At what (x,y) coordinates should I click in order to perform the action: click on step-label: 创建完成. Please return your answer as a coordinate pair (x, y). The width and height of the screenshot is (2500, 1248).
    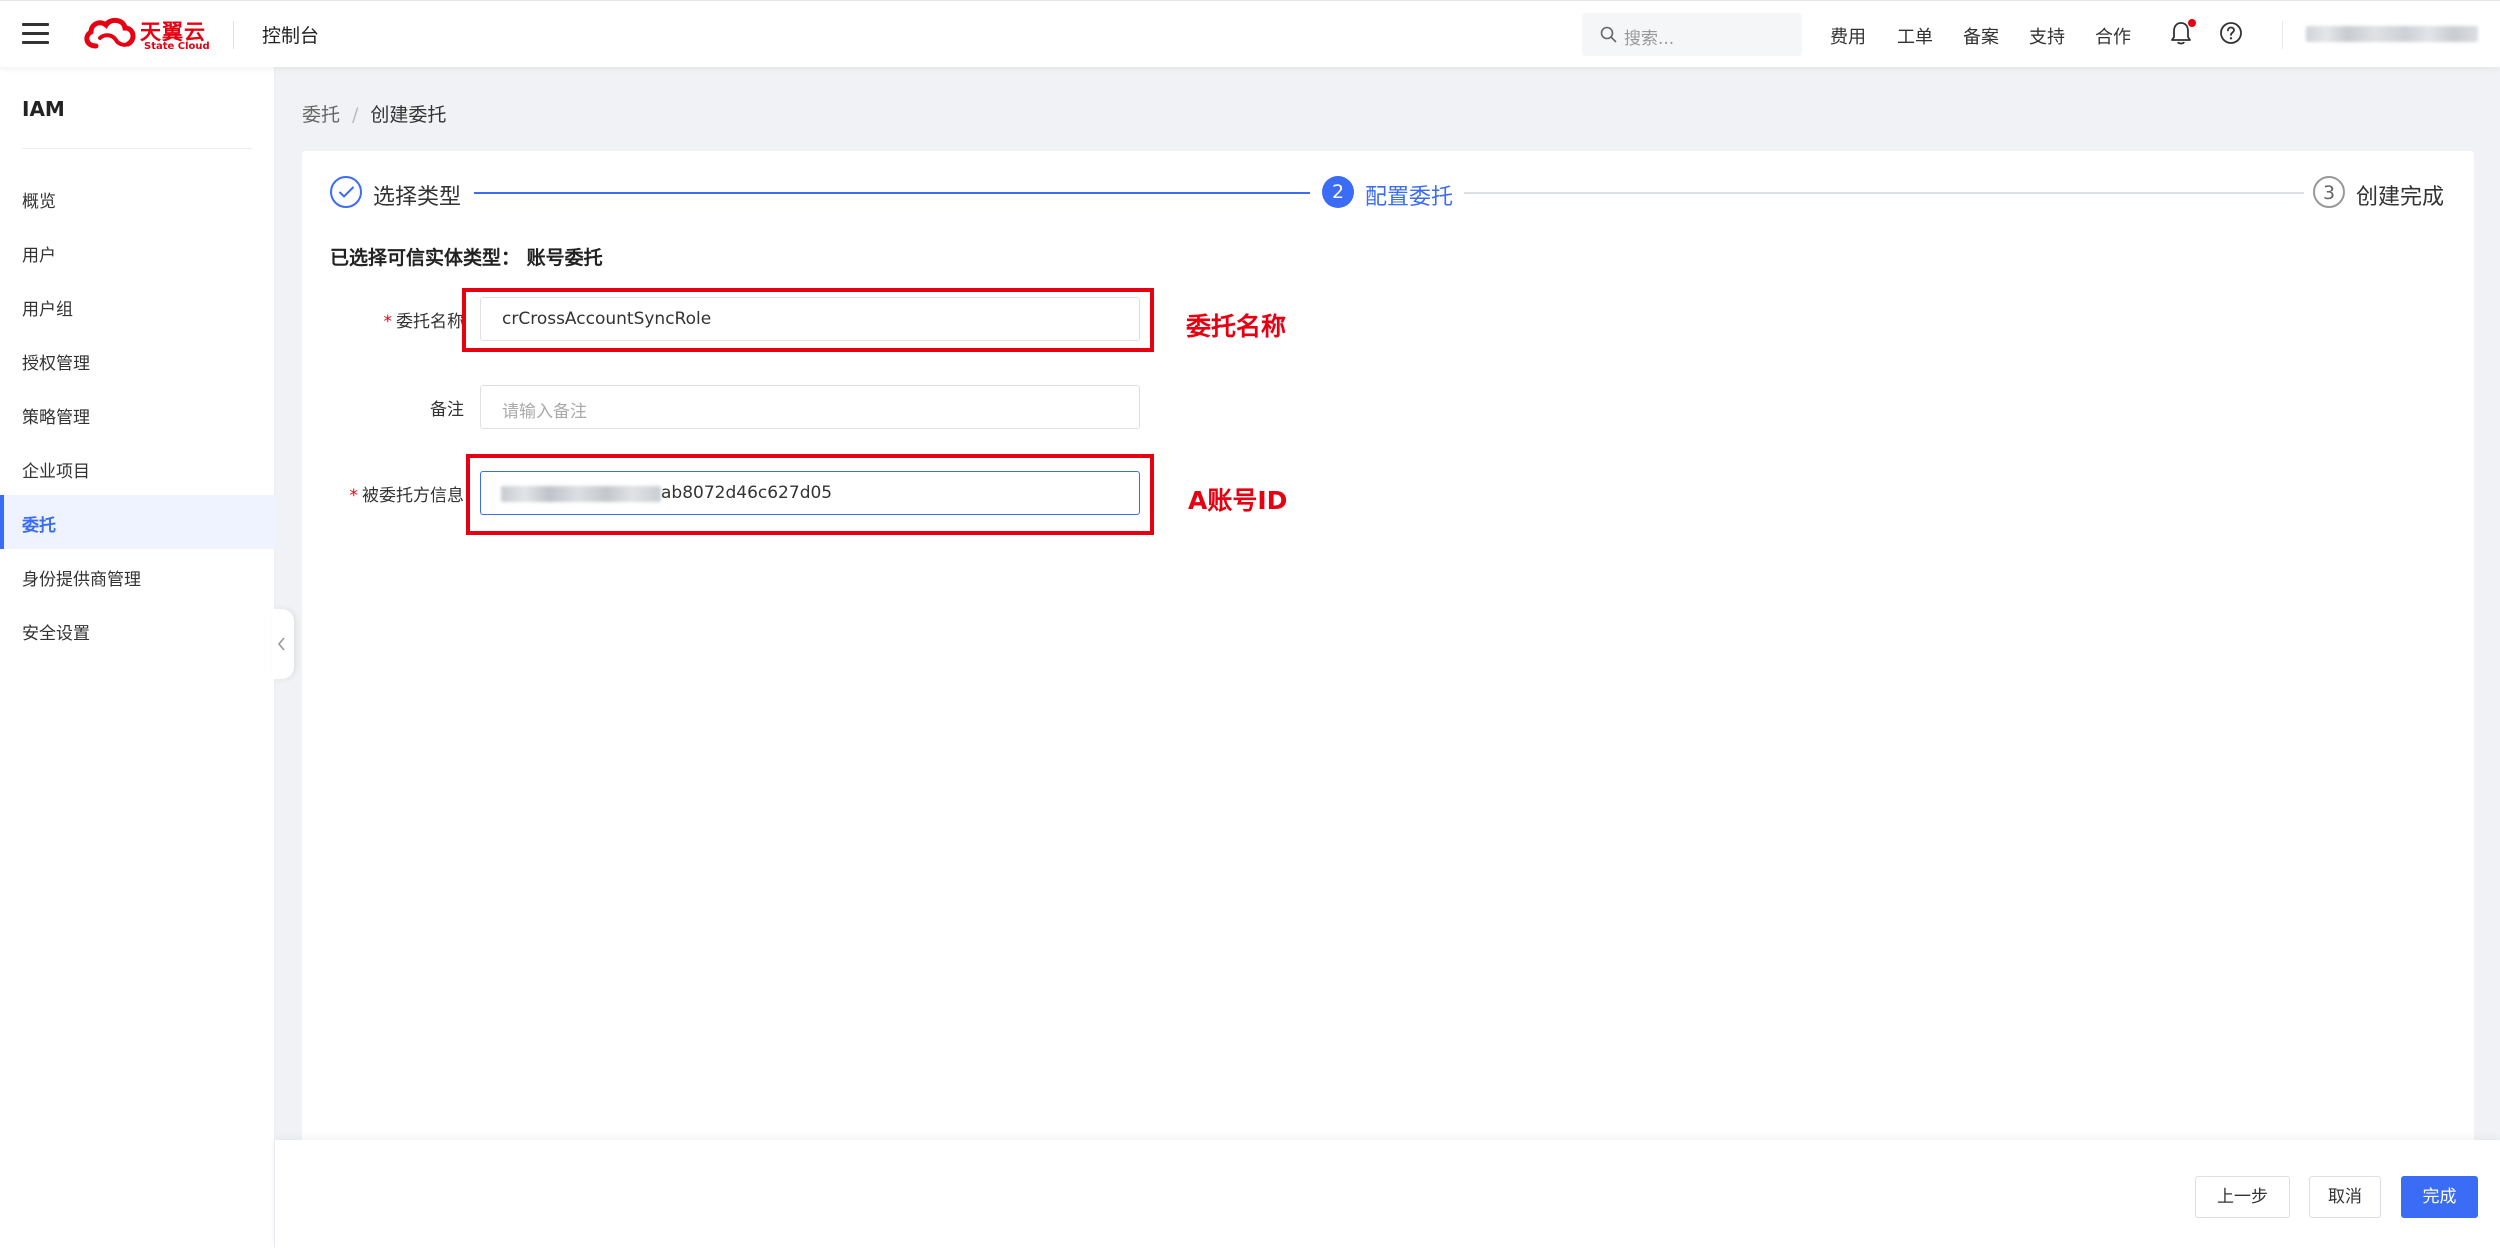
    Looking at the image, I should click on (2400, 197).